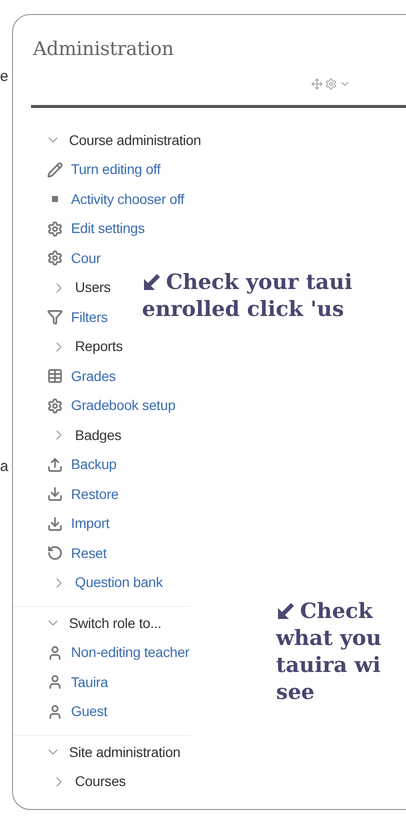 The width and height of the screenshot is (406, 823). I want to click on table-icon, so click(55, 376).